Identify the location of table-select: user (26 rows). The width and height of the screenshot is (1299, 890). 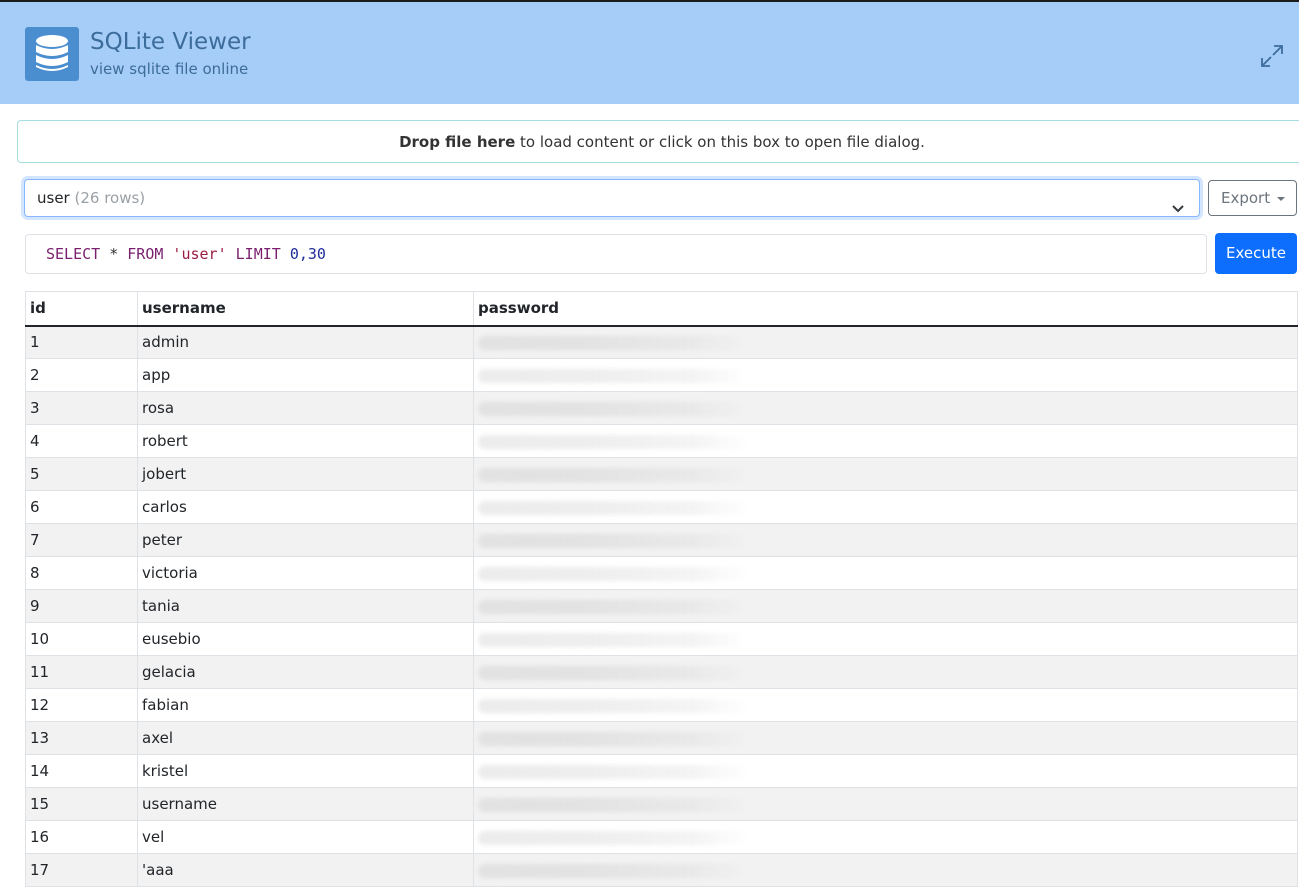
(612, 198).